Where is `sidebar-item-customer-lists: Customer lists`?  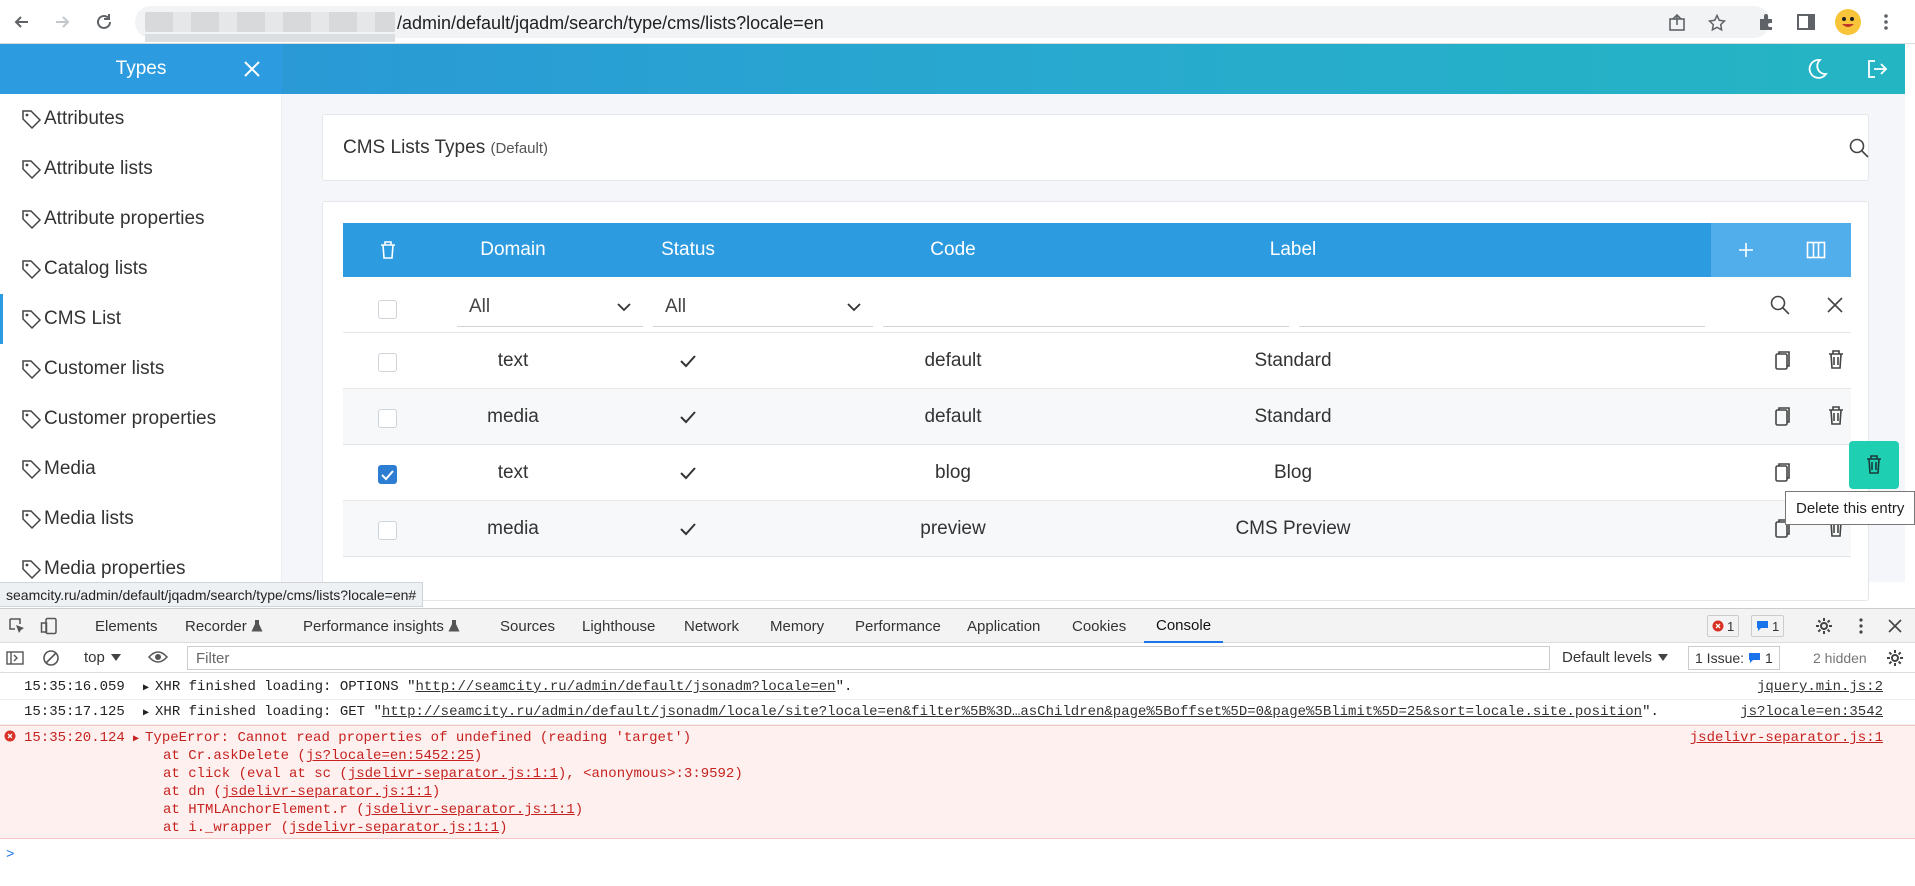
sidebar-item-customer-lists: Customer lists is located at coordinates (141, 369).